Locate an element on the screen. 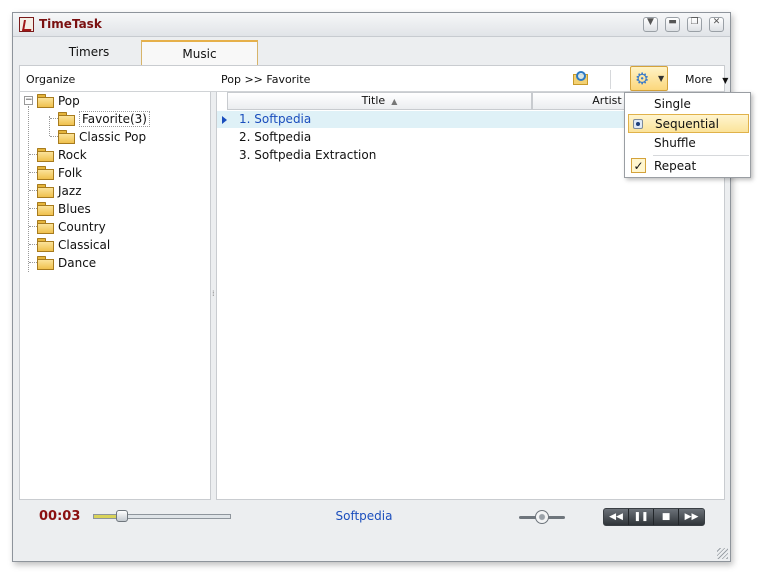 The image size is (772, 582). minimize-button: ▬ is located at coordinates (672, 24).